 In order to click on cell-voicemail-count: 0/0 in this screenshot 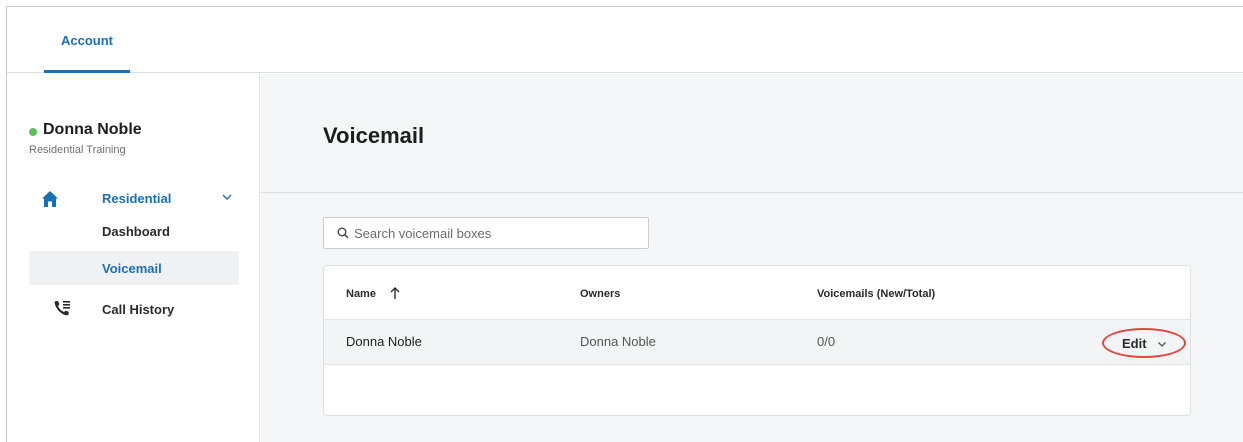, I will do `click(826, 341)`.